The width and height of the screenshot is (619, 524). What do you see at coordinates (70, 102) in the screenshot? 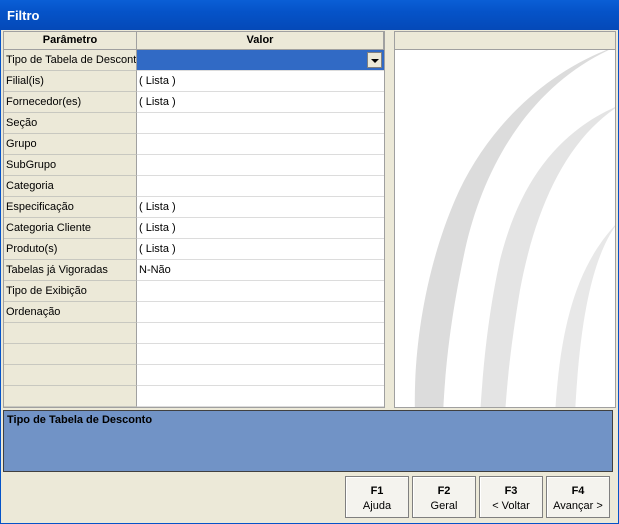
I see `param-cell: Fornecedor(es)` at bounding box center [70, 102].